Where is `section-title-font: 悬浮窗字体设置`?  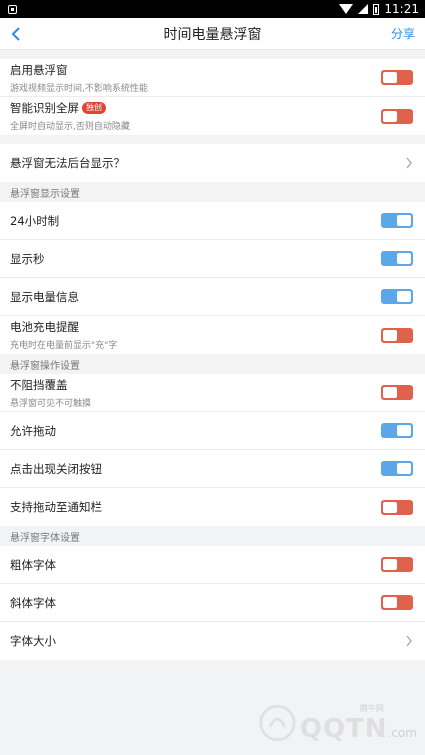
section-title-font: 悬浮窗字体设置 is located at coordinates (212, 536).